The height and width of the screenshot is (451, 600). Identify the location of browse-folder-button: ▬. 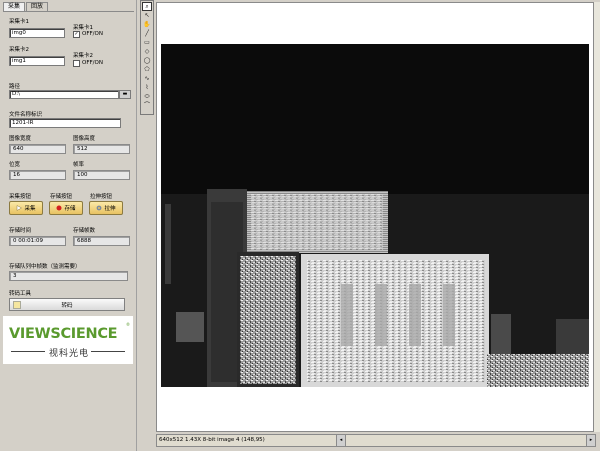
(125, 94).